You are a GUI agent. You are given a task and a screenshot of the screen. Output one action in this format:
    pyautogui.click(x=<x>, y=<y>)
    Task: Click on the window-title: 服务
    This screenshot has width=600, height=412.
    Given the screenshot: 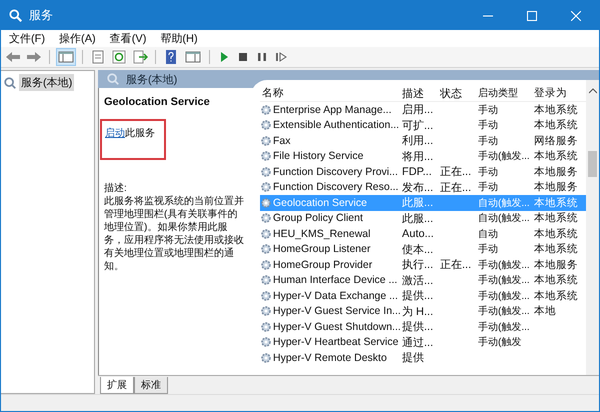 What is the action you would take?
    pyautogui.click(x=41, y=15)
    